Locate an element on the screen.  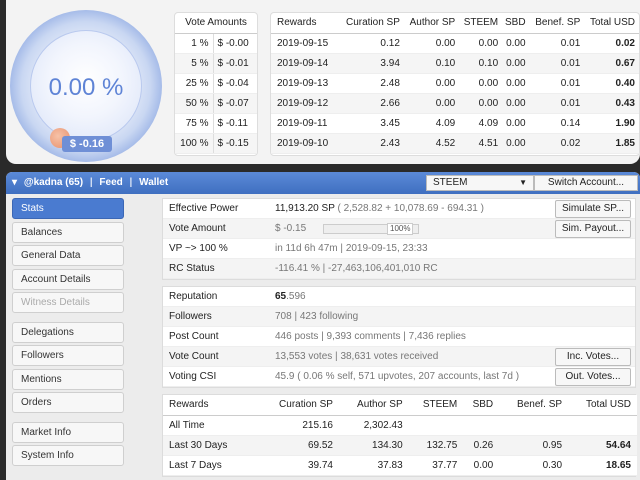
total-cell: 0.02 is located at coordinates (611, 43).